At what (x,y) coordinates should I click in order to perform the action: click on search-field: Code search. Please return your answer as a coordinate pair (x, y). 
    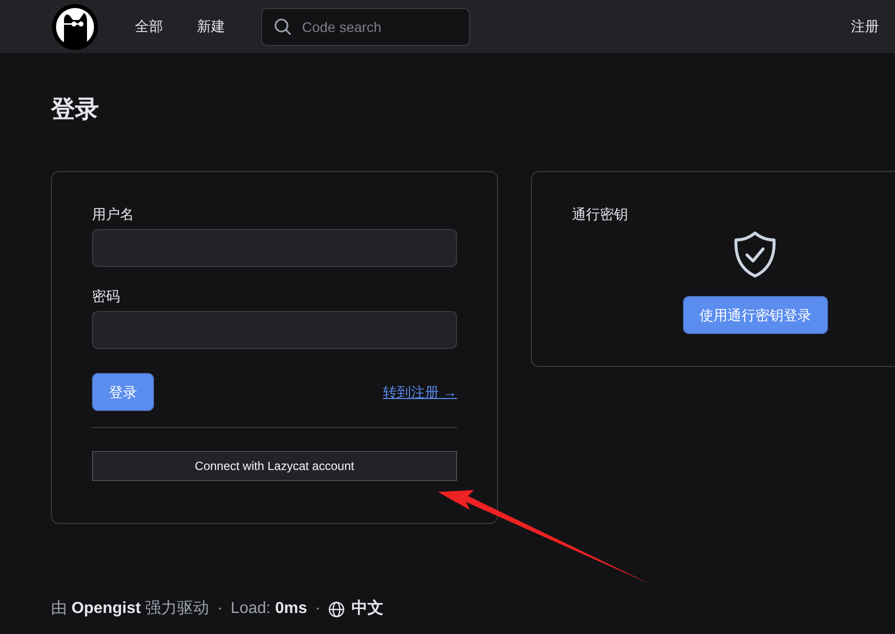
    Looking at the image, I should click on (365, 27).